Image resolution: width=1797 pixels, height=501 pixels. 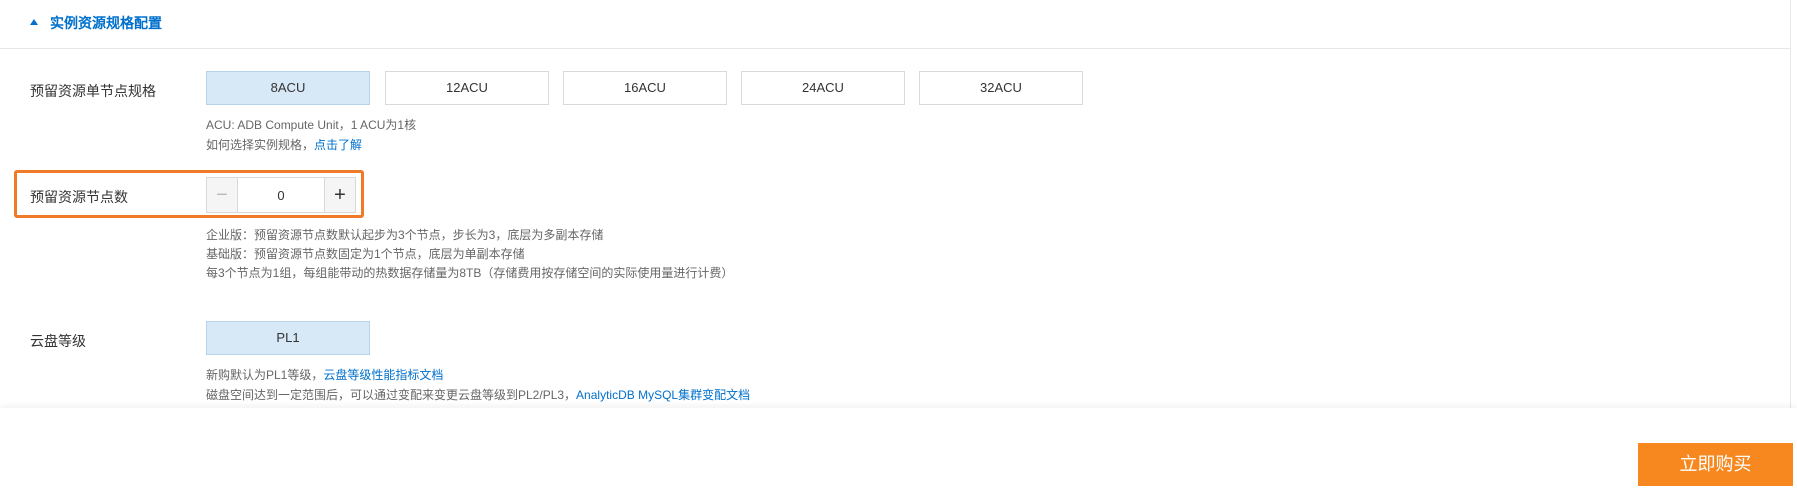 I want to click on node-count-hint-2: 基础版：预留资源节点数固定为1个节点，底层为单副本存储, so click(x=365, y=254).